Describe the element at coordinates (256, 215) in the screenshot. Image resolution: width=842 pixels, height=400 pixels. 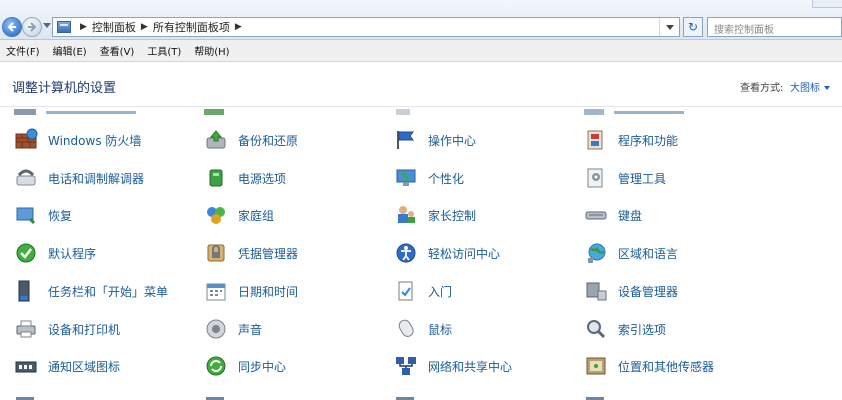
I see `control-panel-item-label: 家庭组` at that location.